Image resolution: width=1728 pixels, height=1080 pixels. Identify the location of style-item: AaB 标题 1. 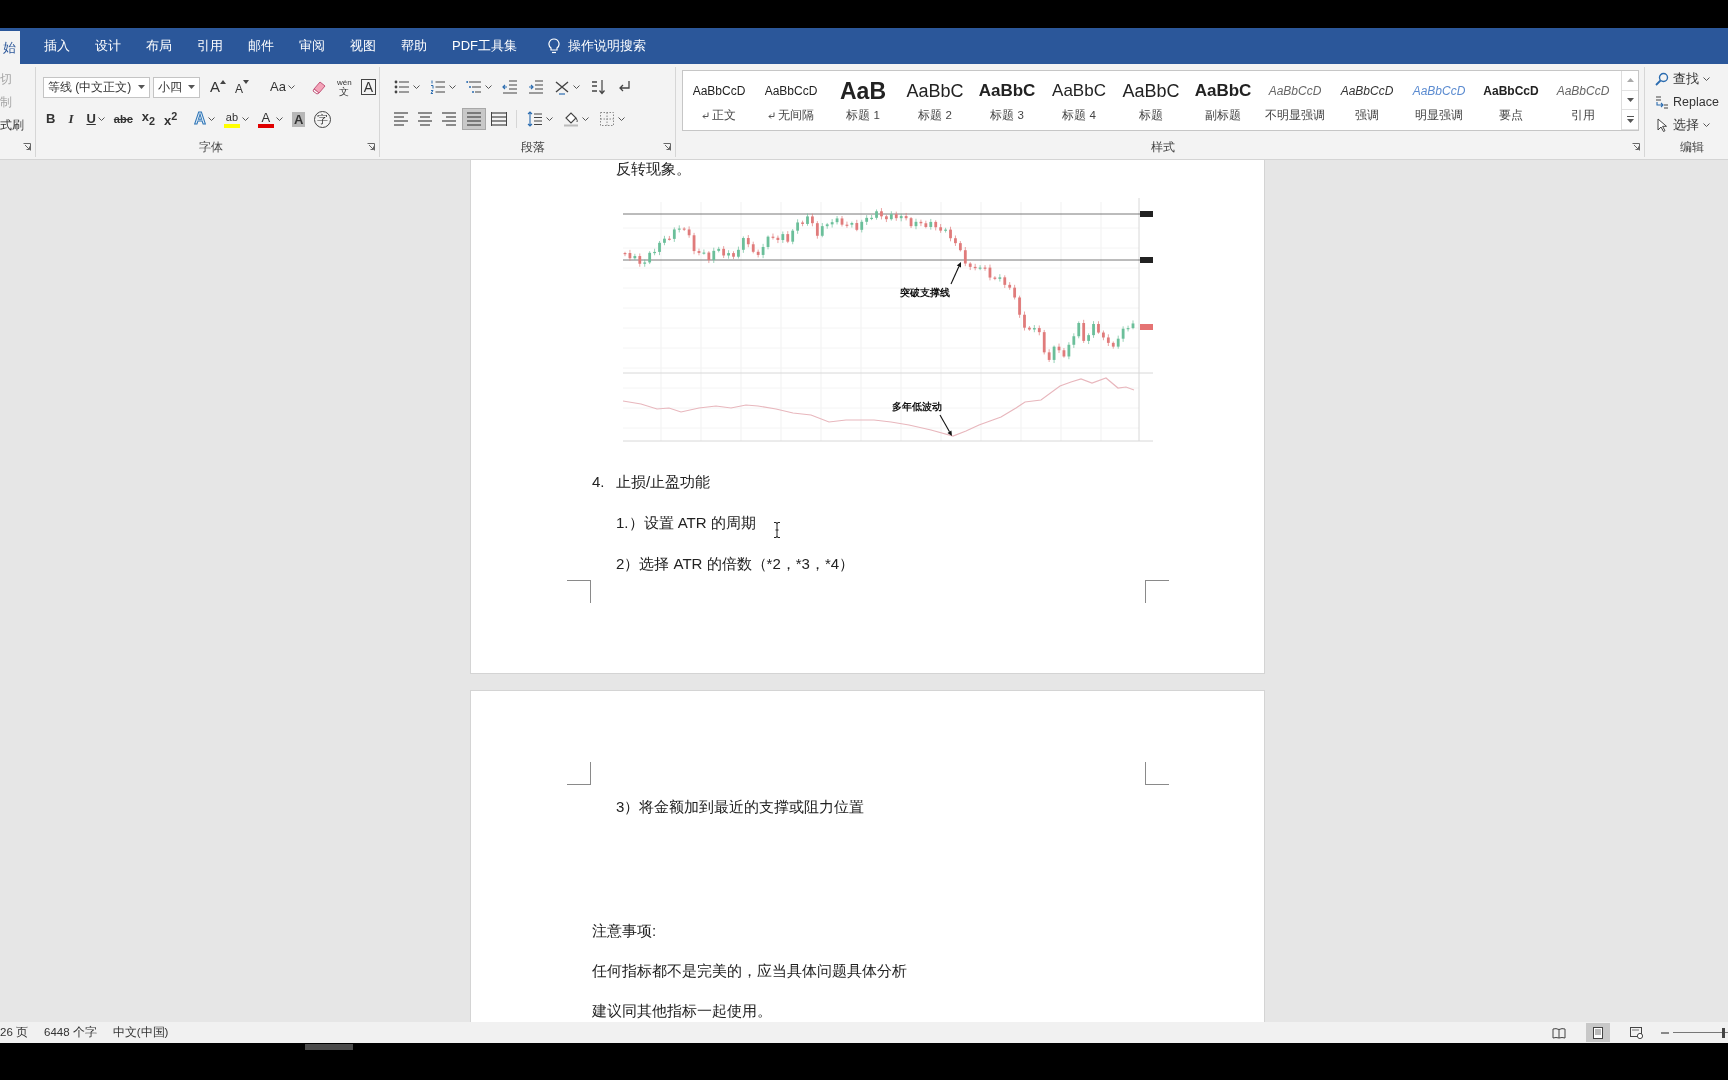
(863, 100).